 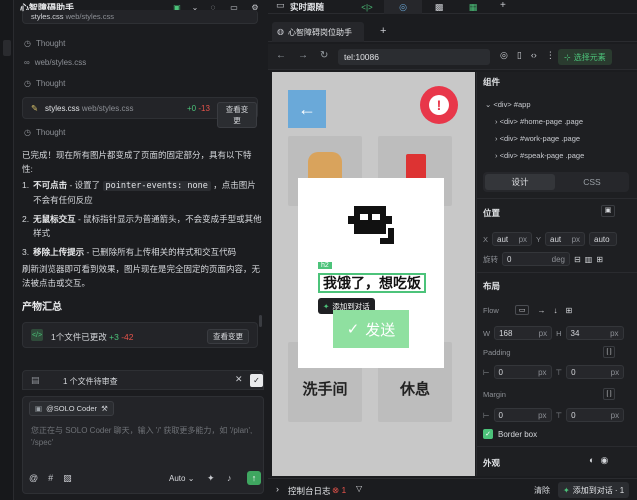 What do you see at coordinates (518, 434) in the screenshot?
I see `border-box-label: Border box` at bounding box center [518, 434].